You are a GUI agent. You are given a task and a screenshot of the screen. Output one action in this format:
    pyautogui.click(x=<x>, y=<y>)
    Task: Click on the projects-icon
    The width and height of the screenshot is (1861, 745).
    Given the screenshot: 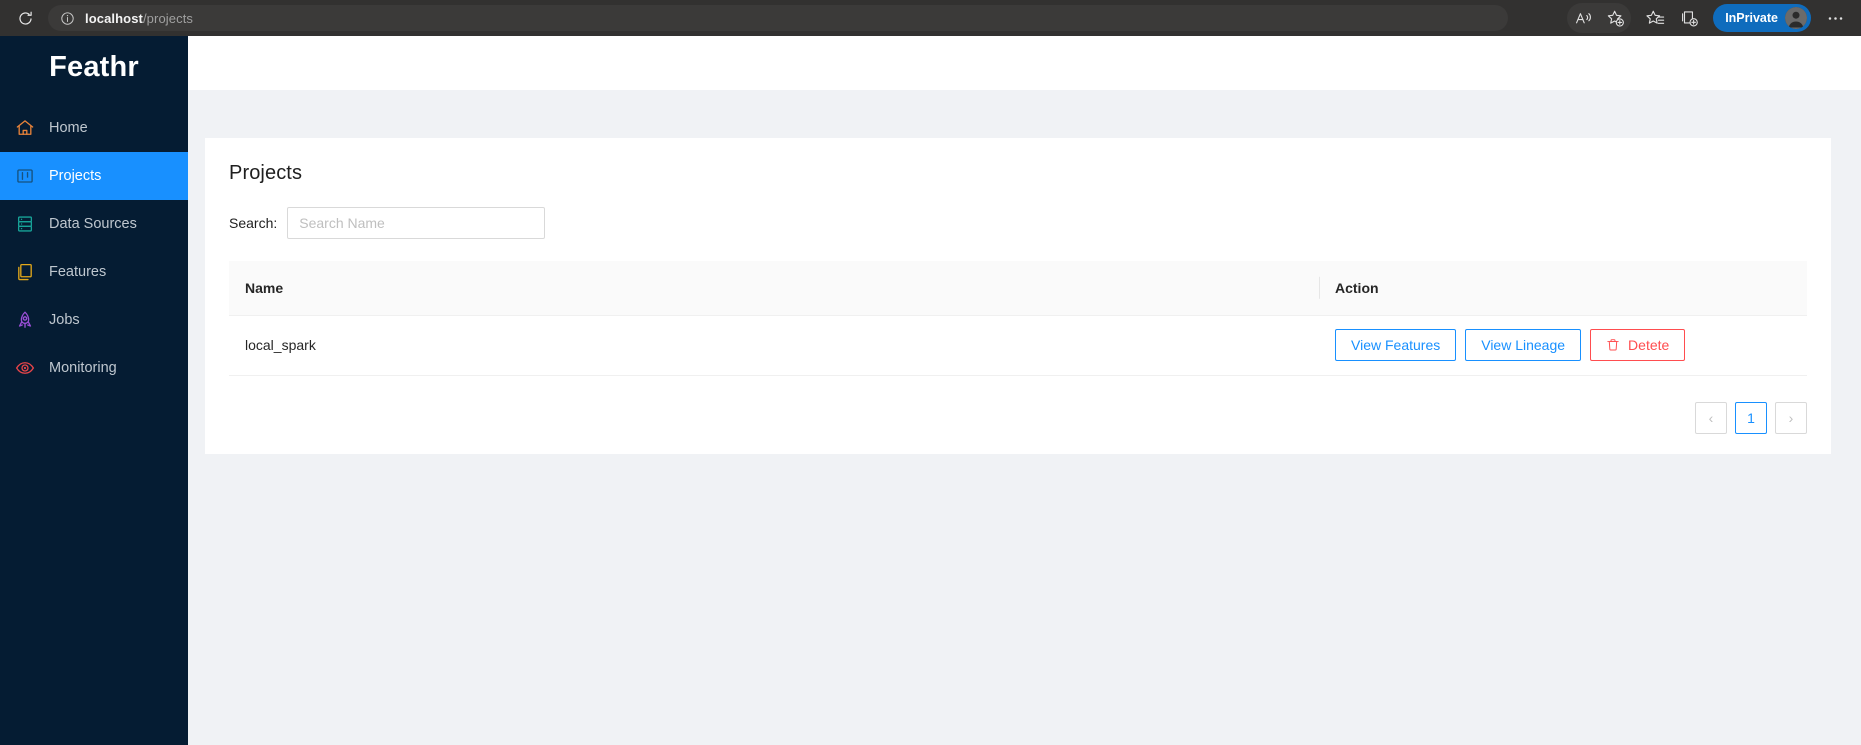 What is the action you would take?
    pyautogui.click(x=25, y=176)
    